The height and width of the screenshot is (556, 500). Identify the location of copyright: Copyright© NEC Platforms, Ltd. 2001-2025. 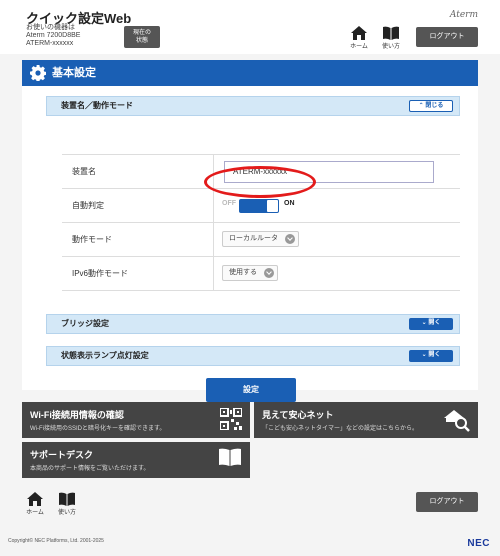
(56, 541).